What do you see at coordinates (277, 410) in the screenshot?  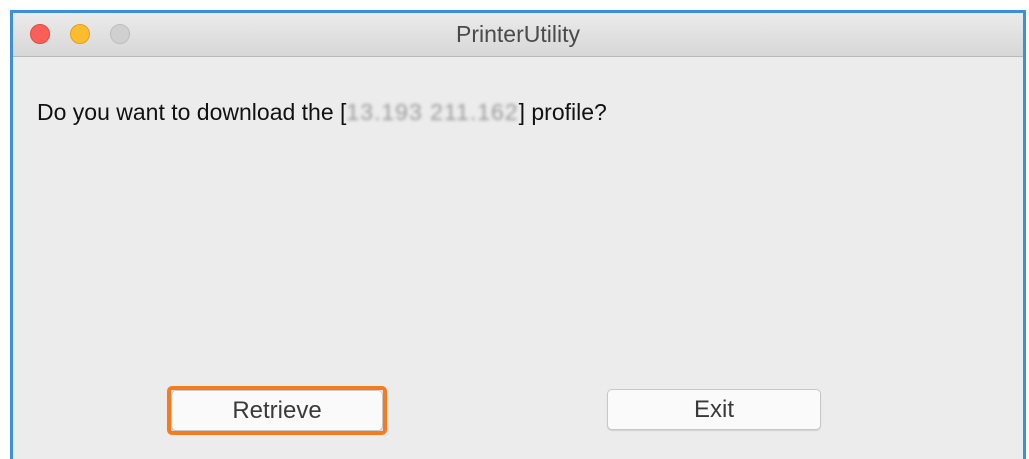 I see `retrieve-button: Retrieve` at bounding box center [277, 410].